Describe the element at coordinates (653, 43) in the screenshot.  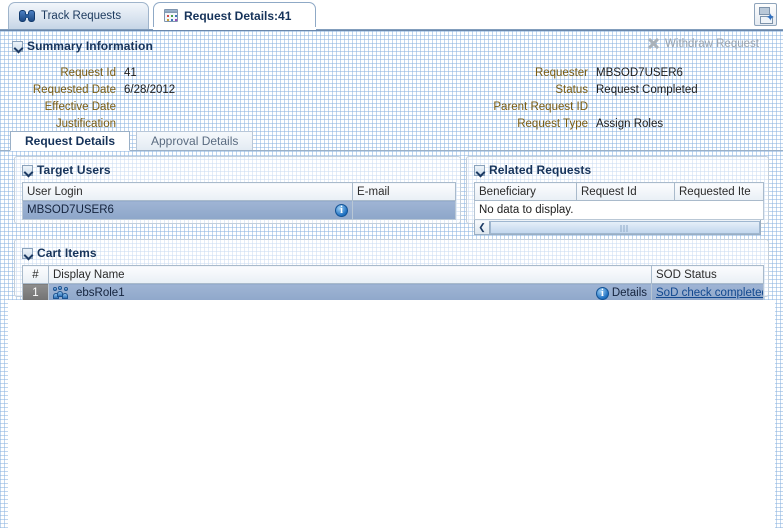
I see `cancel-x-icon` at that location.